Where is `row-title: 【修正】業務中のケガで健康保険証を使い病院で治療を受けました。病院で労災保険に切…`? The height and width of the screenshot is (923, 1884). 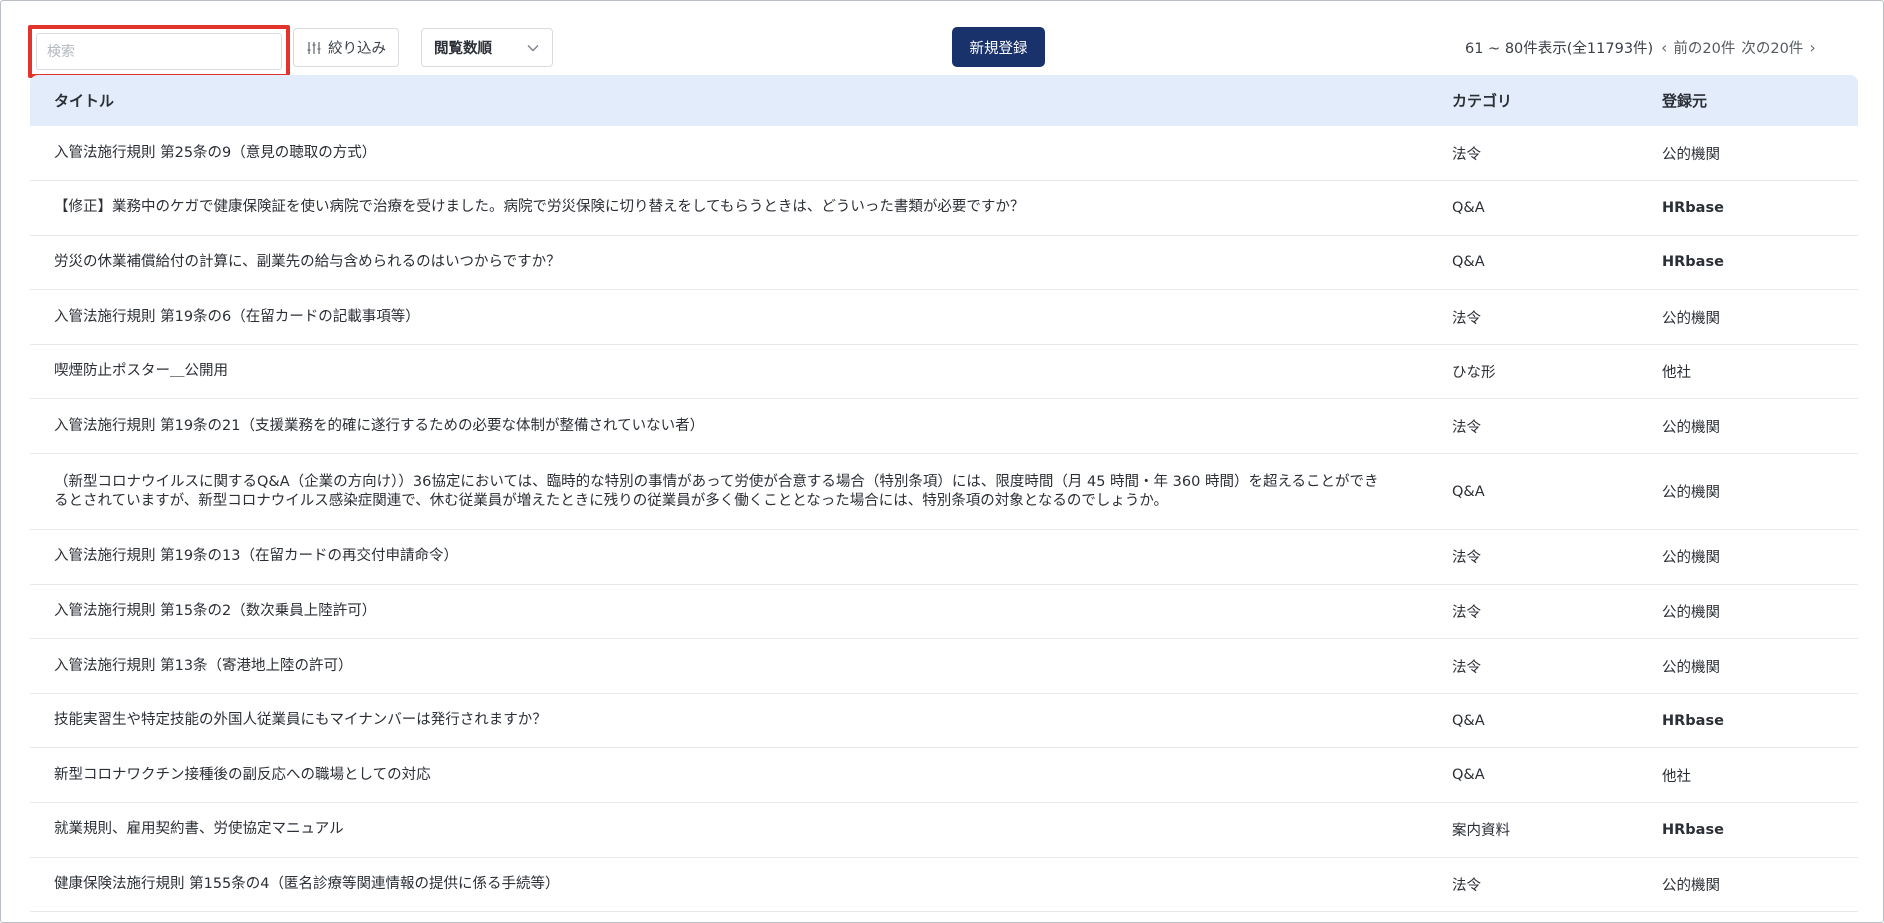
row-title: 【修正】業務中のケガで健康保険証を使い病院で治療を受けました。病院で労災保険に切… is located at coordinates (729, 208).